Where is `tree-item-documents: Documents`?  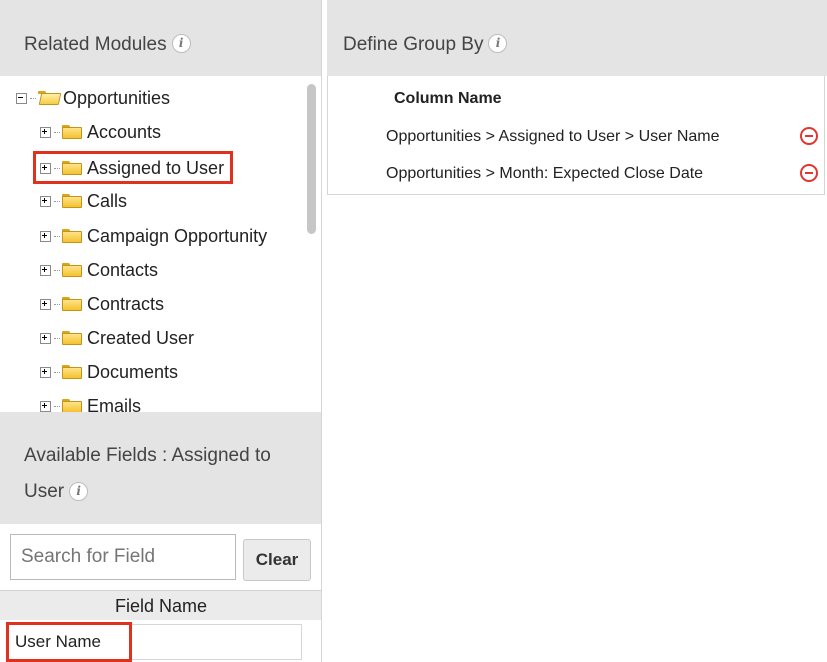
tree-item-documents: Documents is located at coordinates (109, 371).